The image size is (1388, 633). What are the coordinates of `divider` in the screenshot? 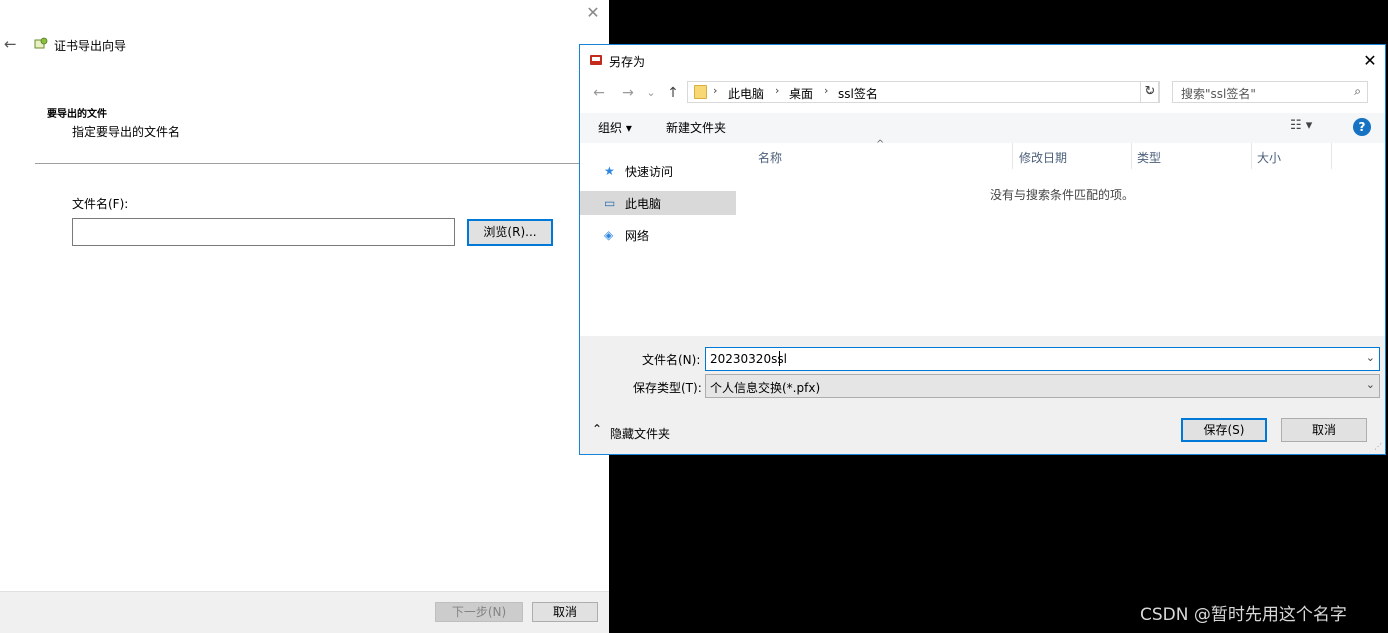 It's located at (322, 163).